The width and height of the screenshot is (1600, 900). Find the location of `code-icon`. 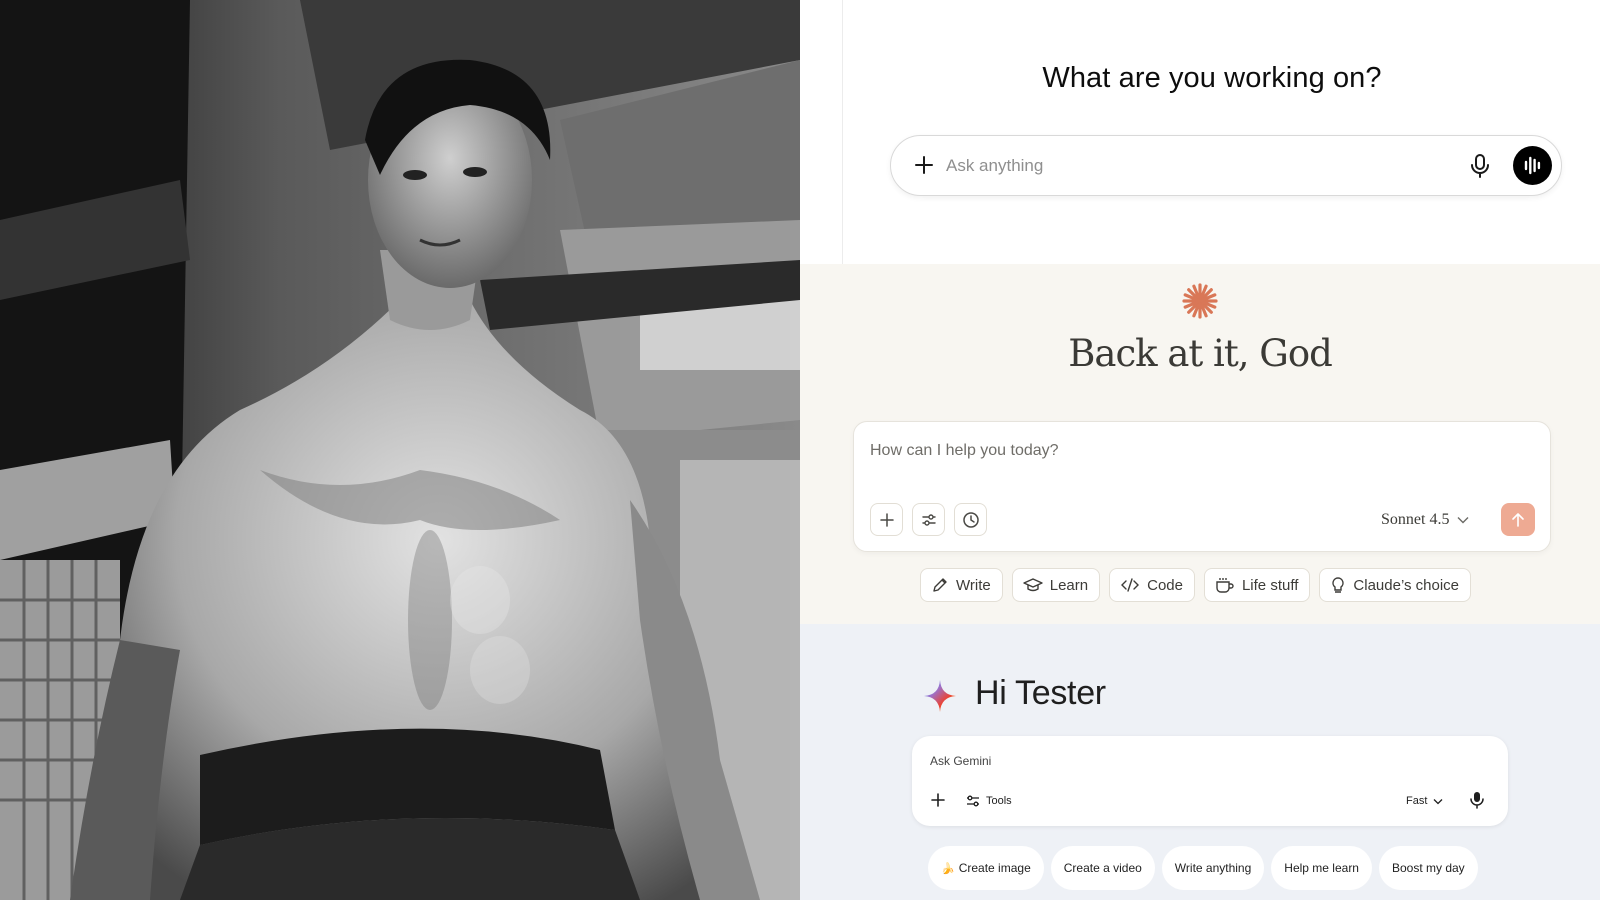

code-icon is located at coordinates (1130, 585).